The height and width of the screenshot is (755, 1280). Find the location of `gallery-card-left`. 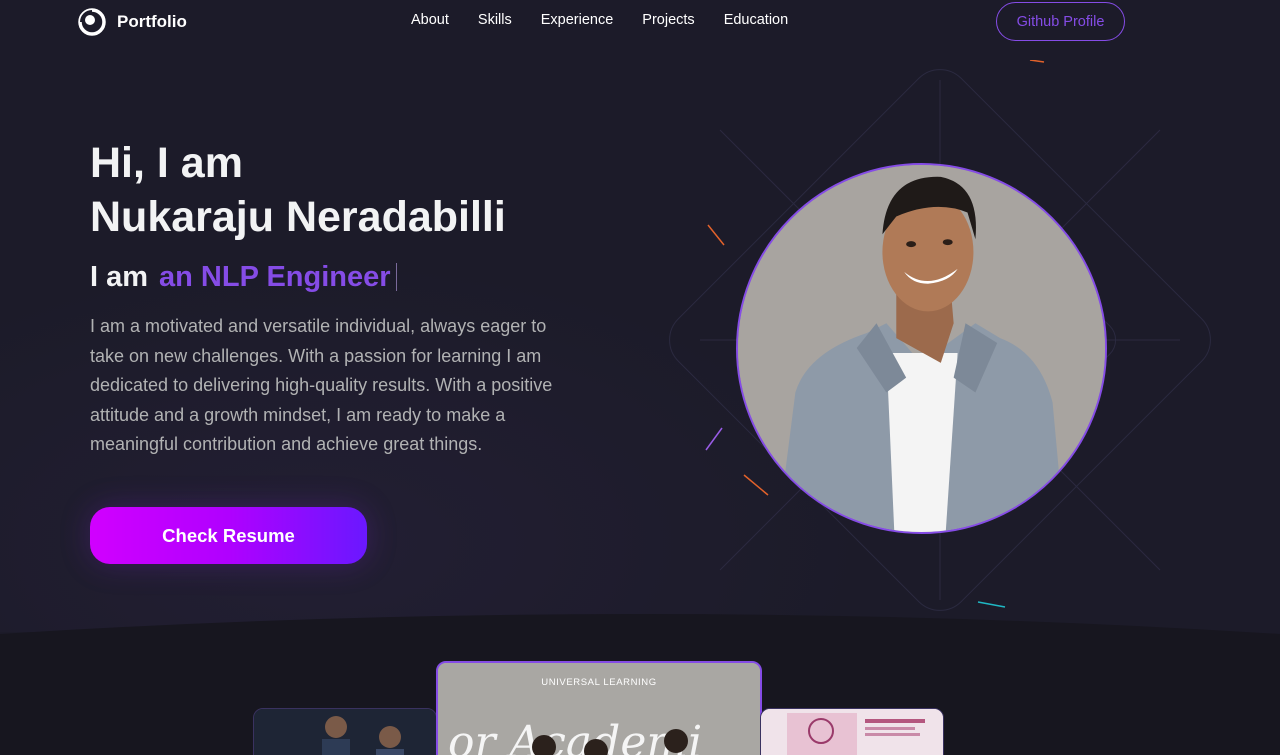

gallery-card-left is located at coordinates (345, 731).